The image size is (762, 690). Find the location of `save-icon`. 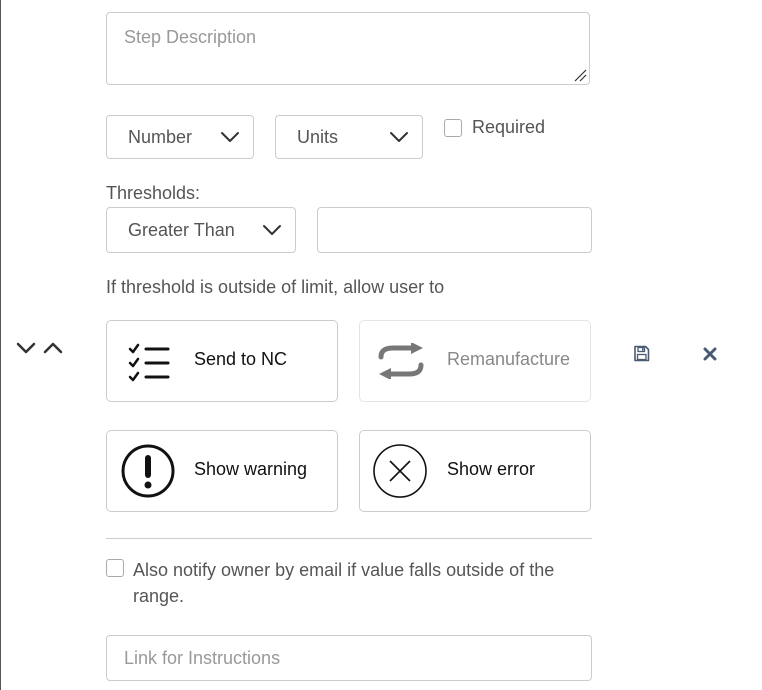

save-icon is located at coordinates (642, 353).